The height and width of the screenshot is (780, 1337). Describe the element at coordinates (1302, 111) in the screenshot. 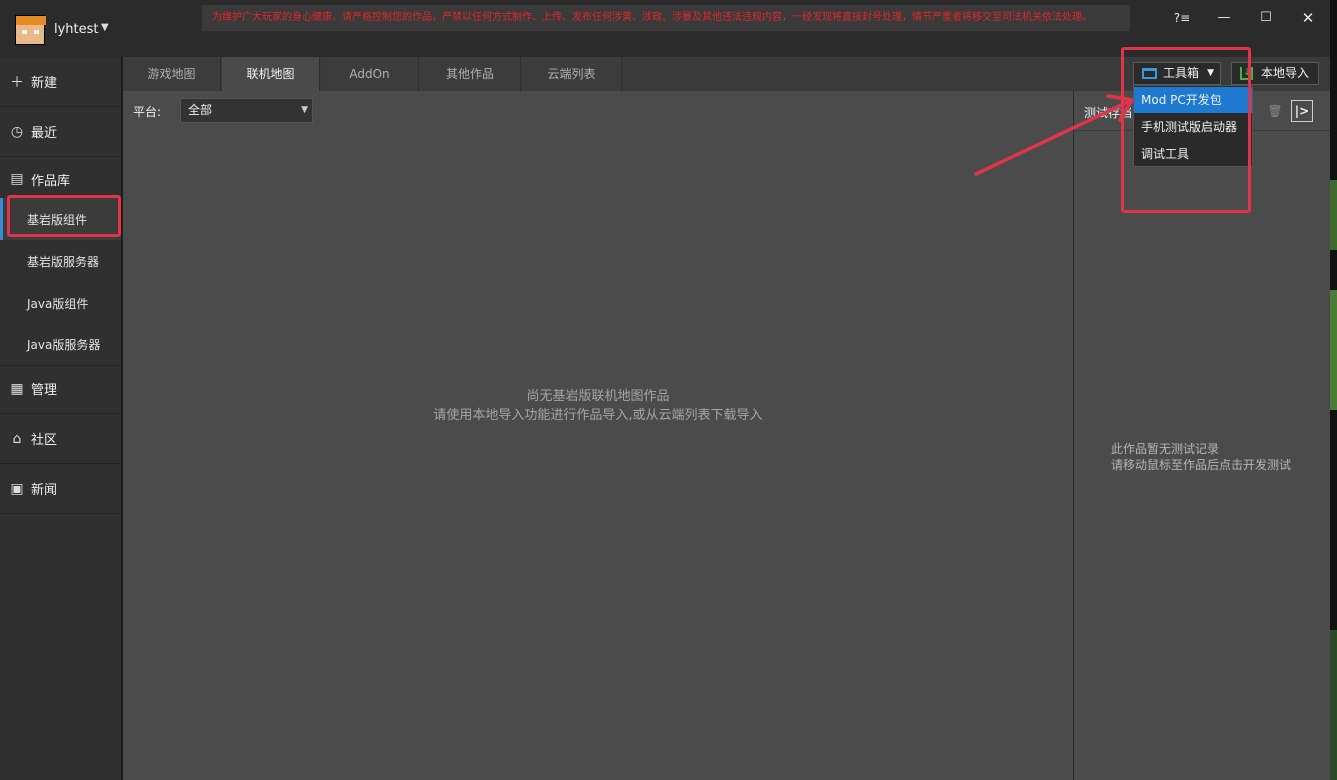

I see `expand-panel-icon: |>` at that location.